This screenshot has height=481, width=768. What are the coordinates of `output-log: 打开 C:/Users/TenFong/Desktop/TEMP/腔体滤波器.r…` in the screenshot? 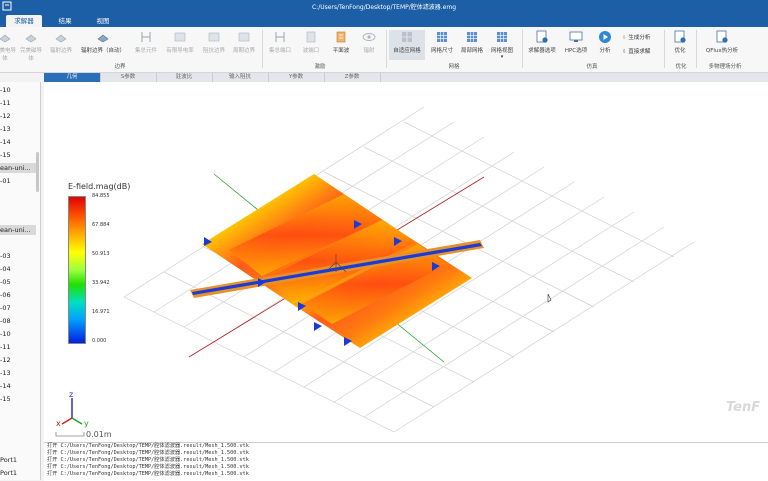 It's located at (406, 461).